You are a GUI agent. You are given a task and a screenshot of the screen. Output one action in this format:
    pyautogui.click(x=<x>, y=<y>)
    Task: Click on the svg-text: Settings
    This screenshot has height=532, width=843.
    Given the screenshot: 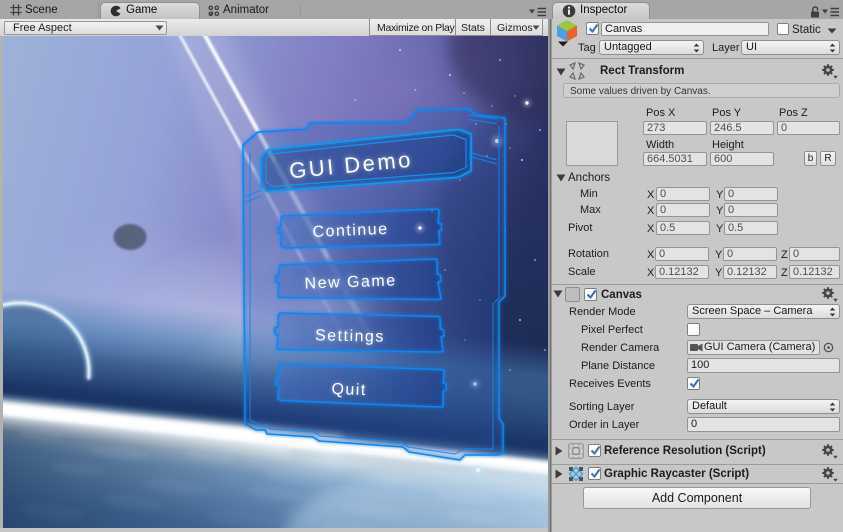 What is the action you would take?
    pyautogui.click(x=350, y=336)
    